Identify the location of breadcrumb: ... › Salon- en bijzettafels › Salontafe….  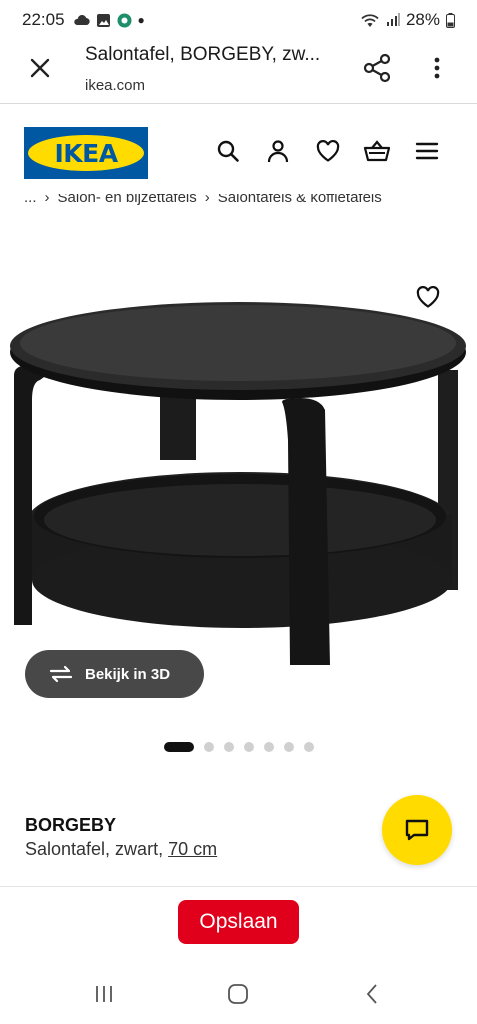
(203, 205).